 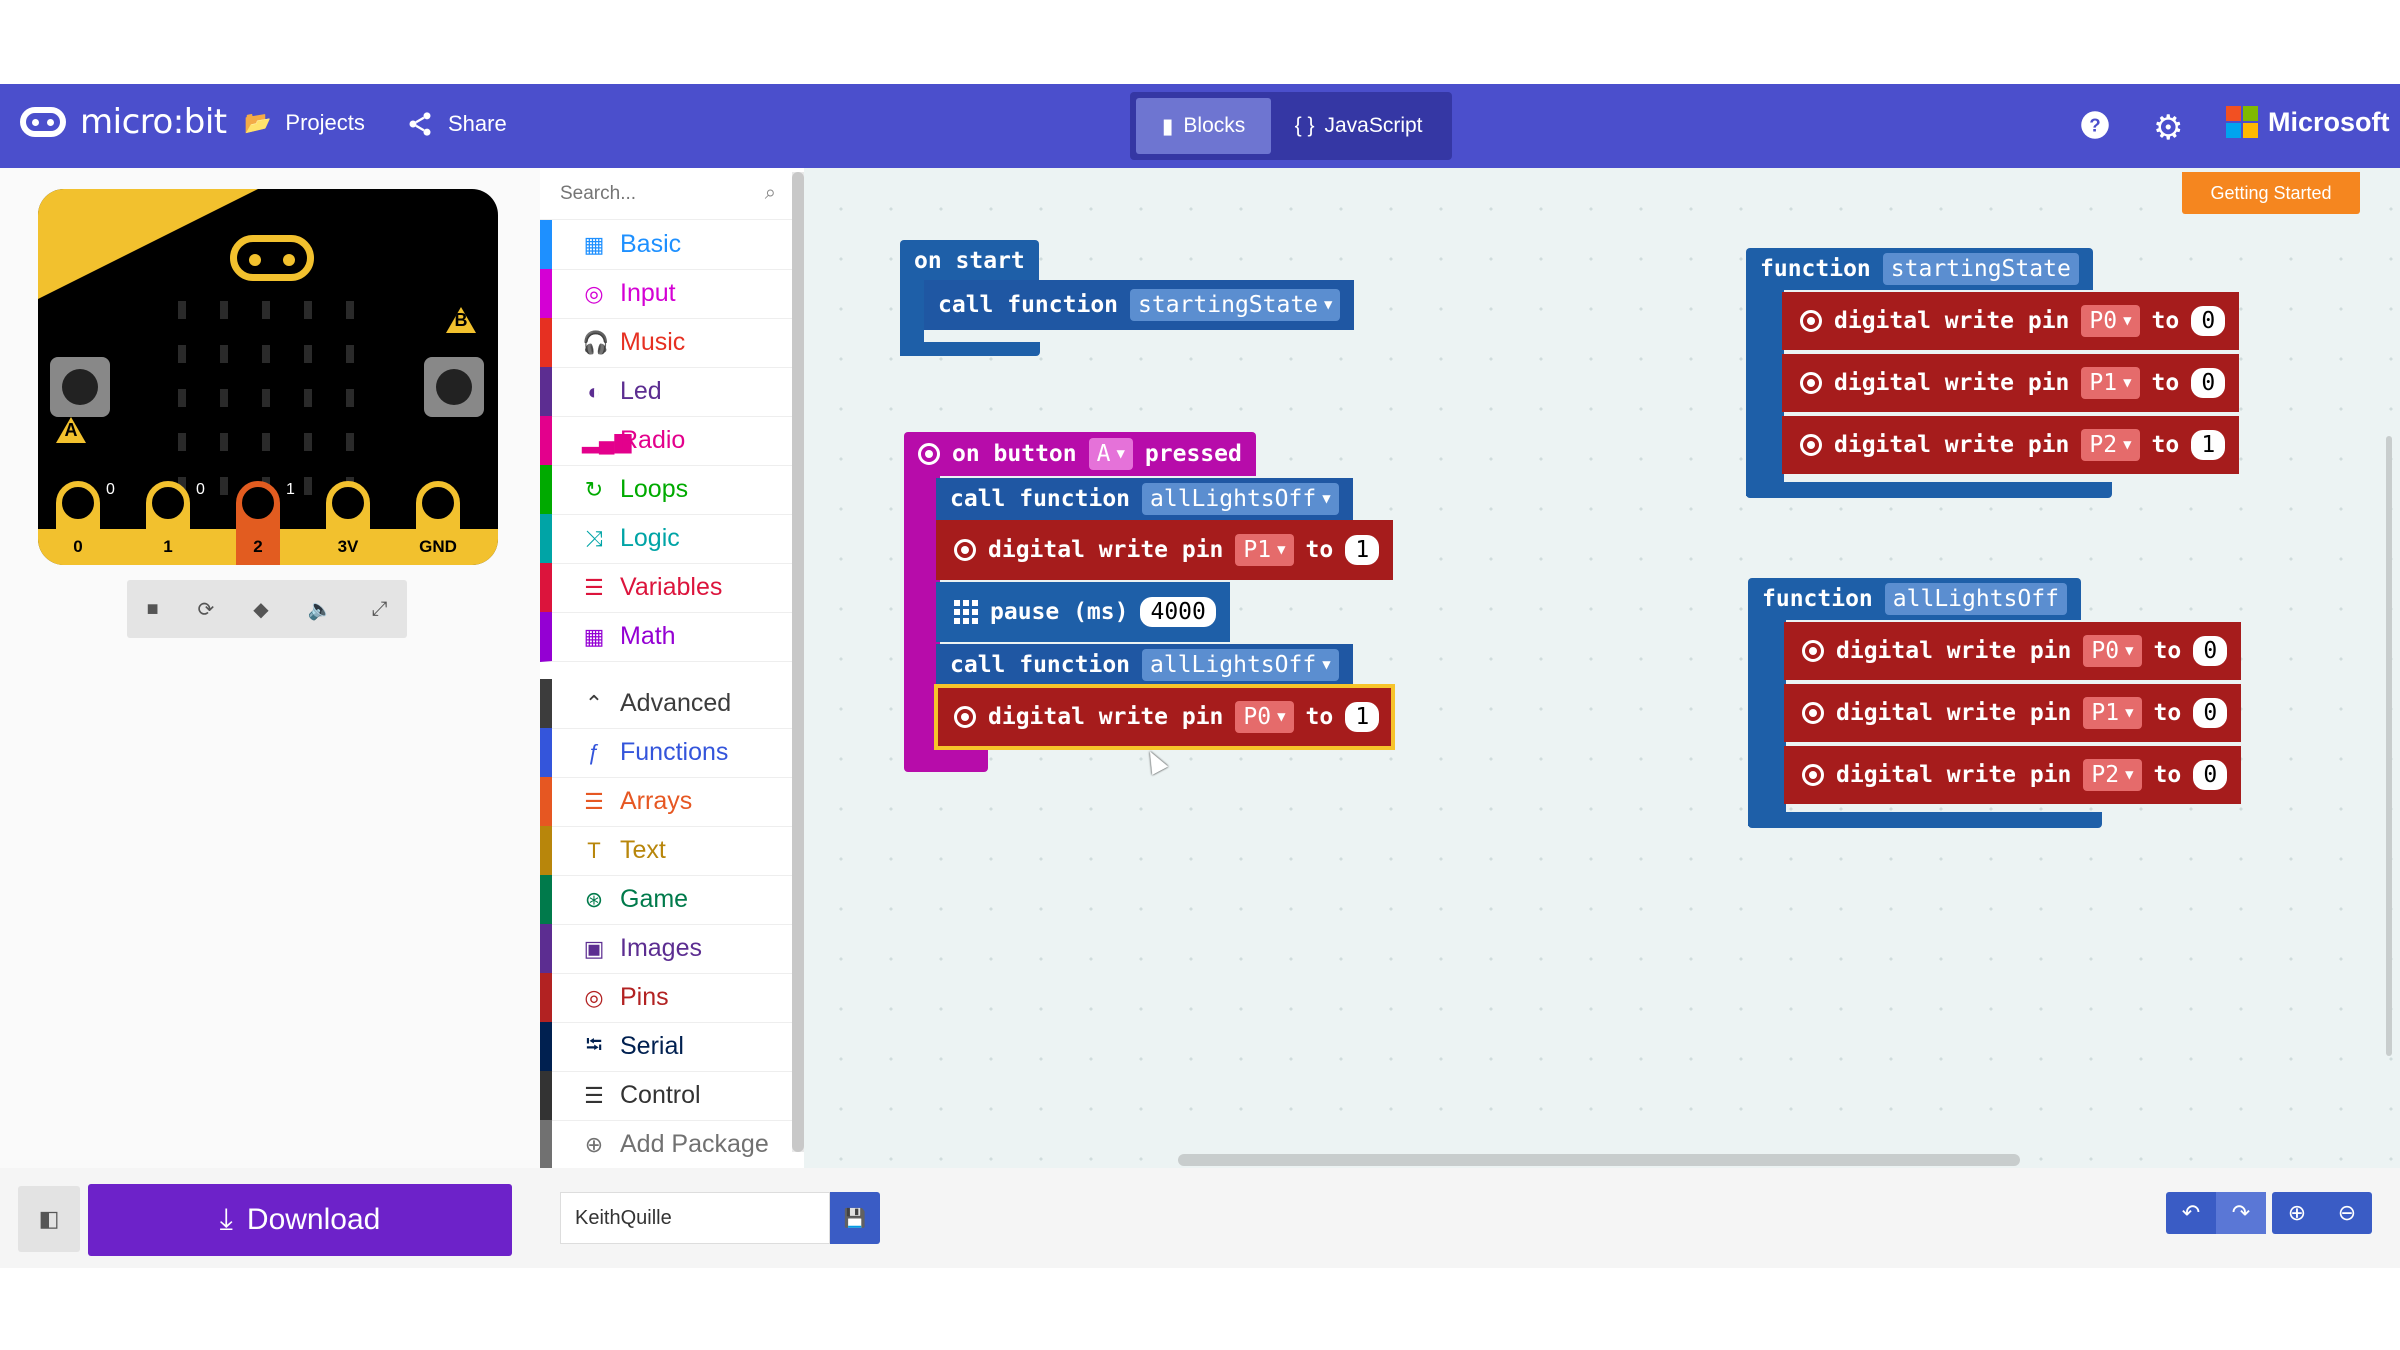 What do you see at coordinates (80, 387) in the screenshot?
I see `button-a` at bounding box center [80, 387].